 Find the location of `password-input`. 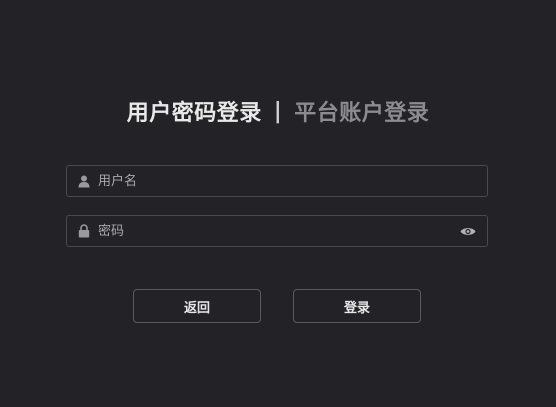

password-input is located at coordinates (275, 231).